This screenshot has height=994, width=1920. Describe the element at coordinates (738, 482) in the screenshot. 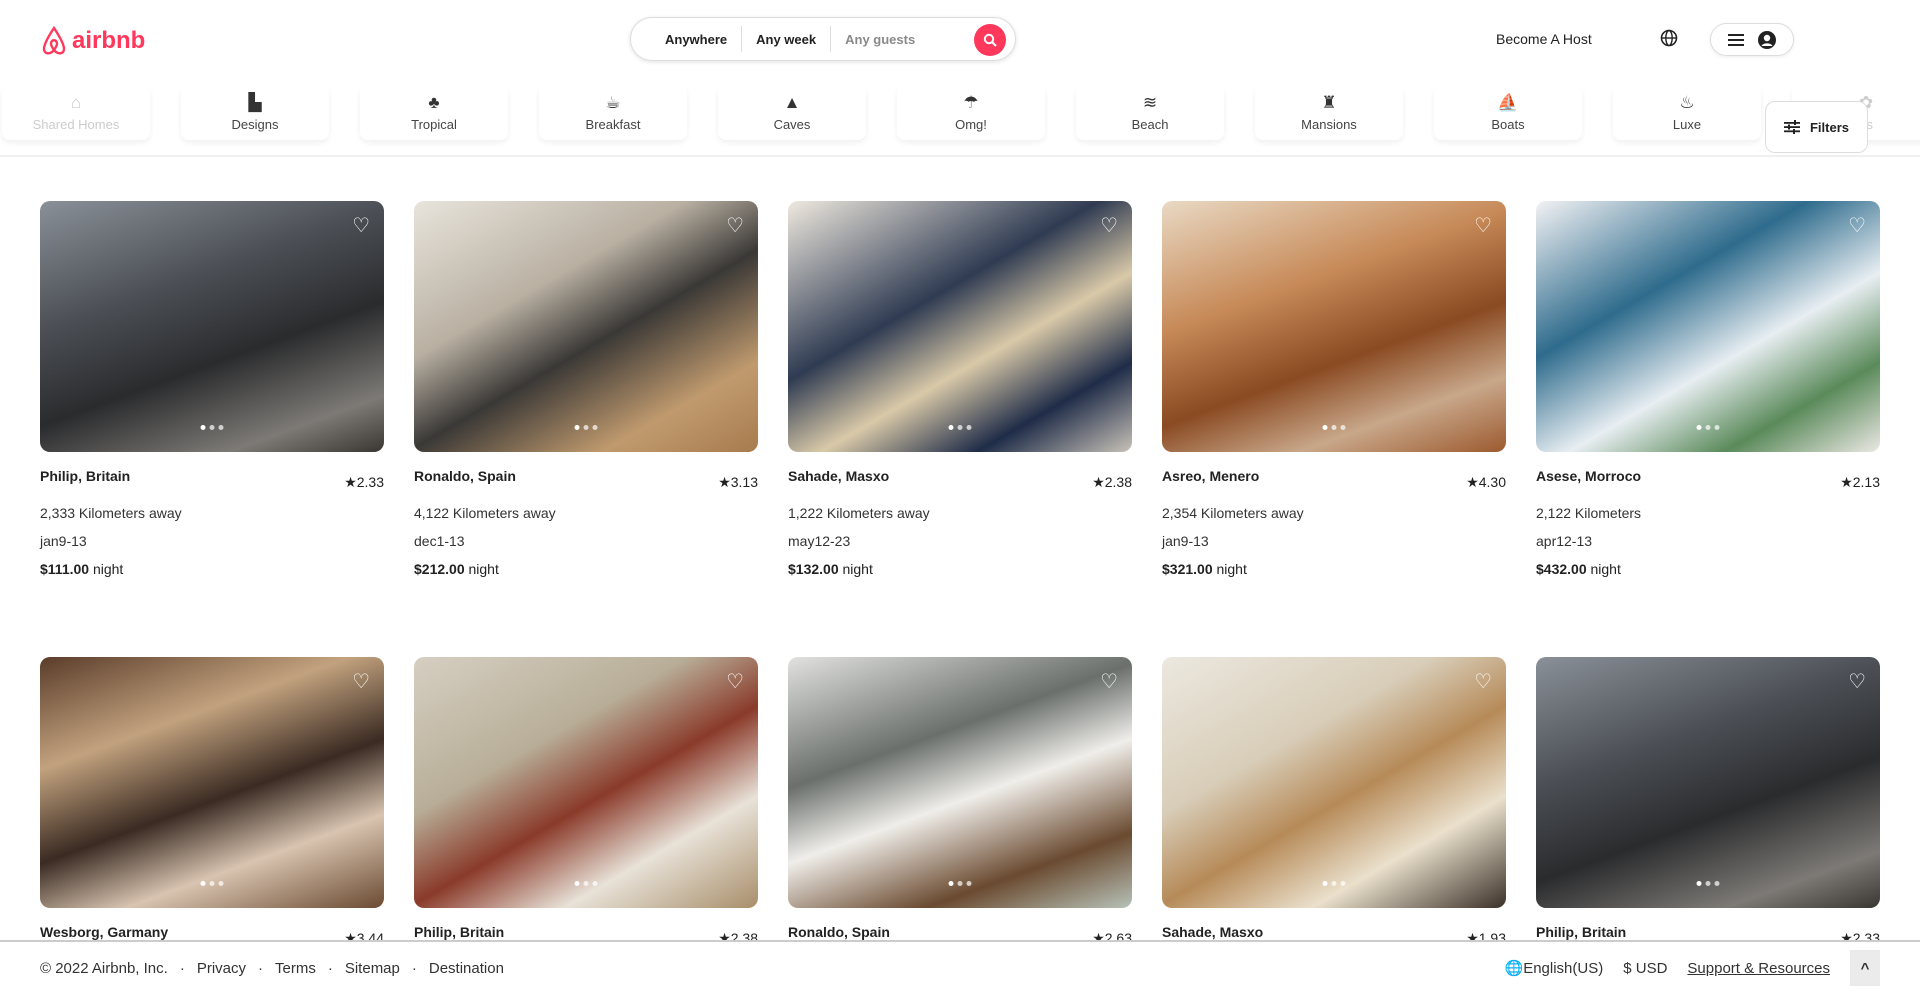

I see `listing-rating: ★3.13` at that location.